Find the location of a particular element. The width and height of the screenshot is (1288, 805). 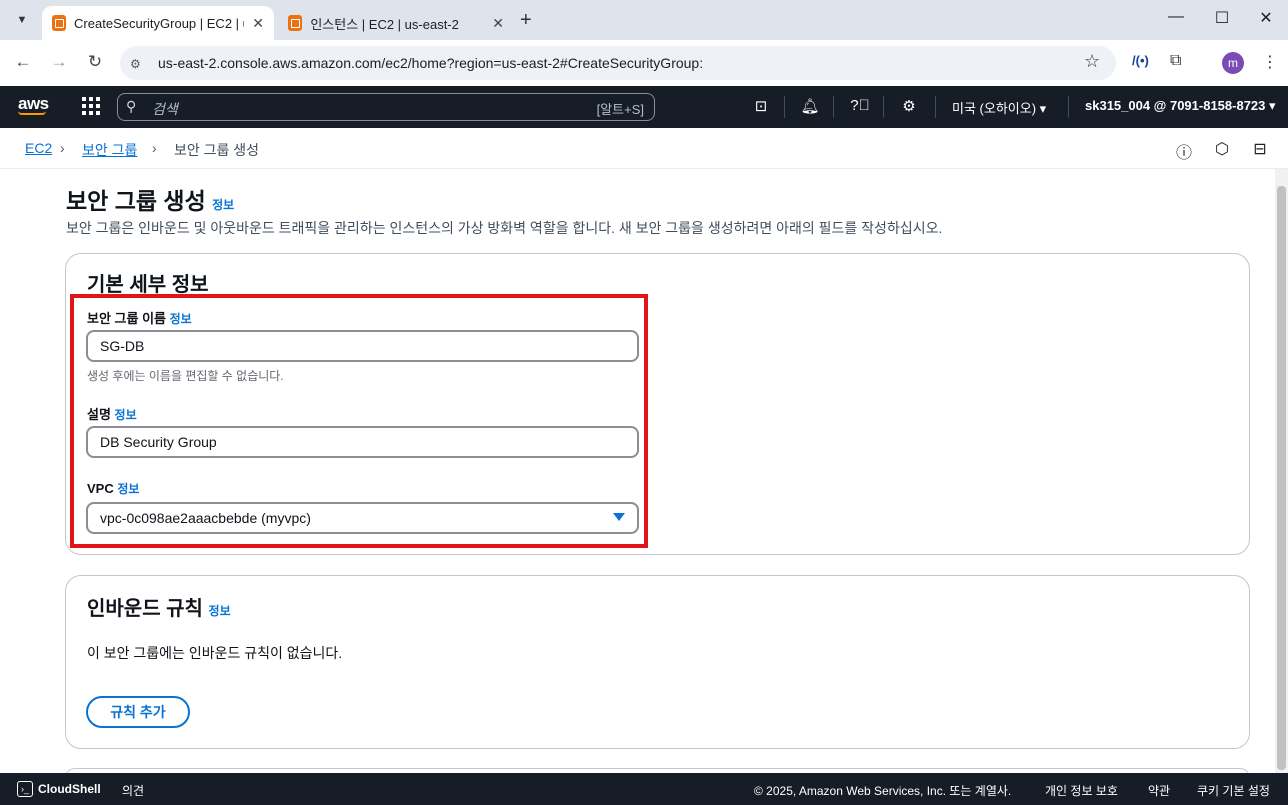

minimize-window-icon: — is located at coordinates (1176, 17).